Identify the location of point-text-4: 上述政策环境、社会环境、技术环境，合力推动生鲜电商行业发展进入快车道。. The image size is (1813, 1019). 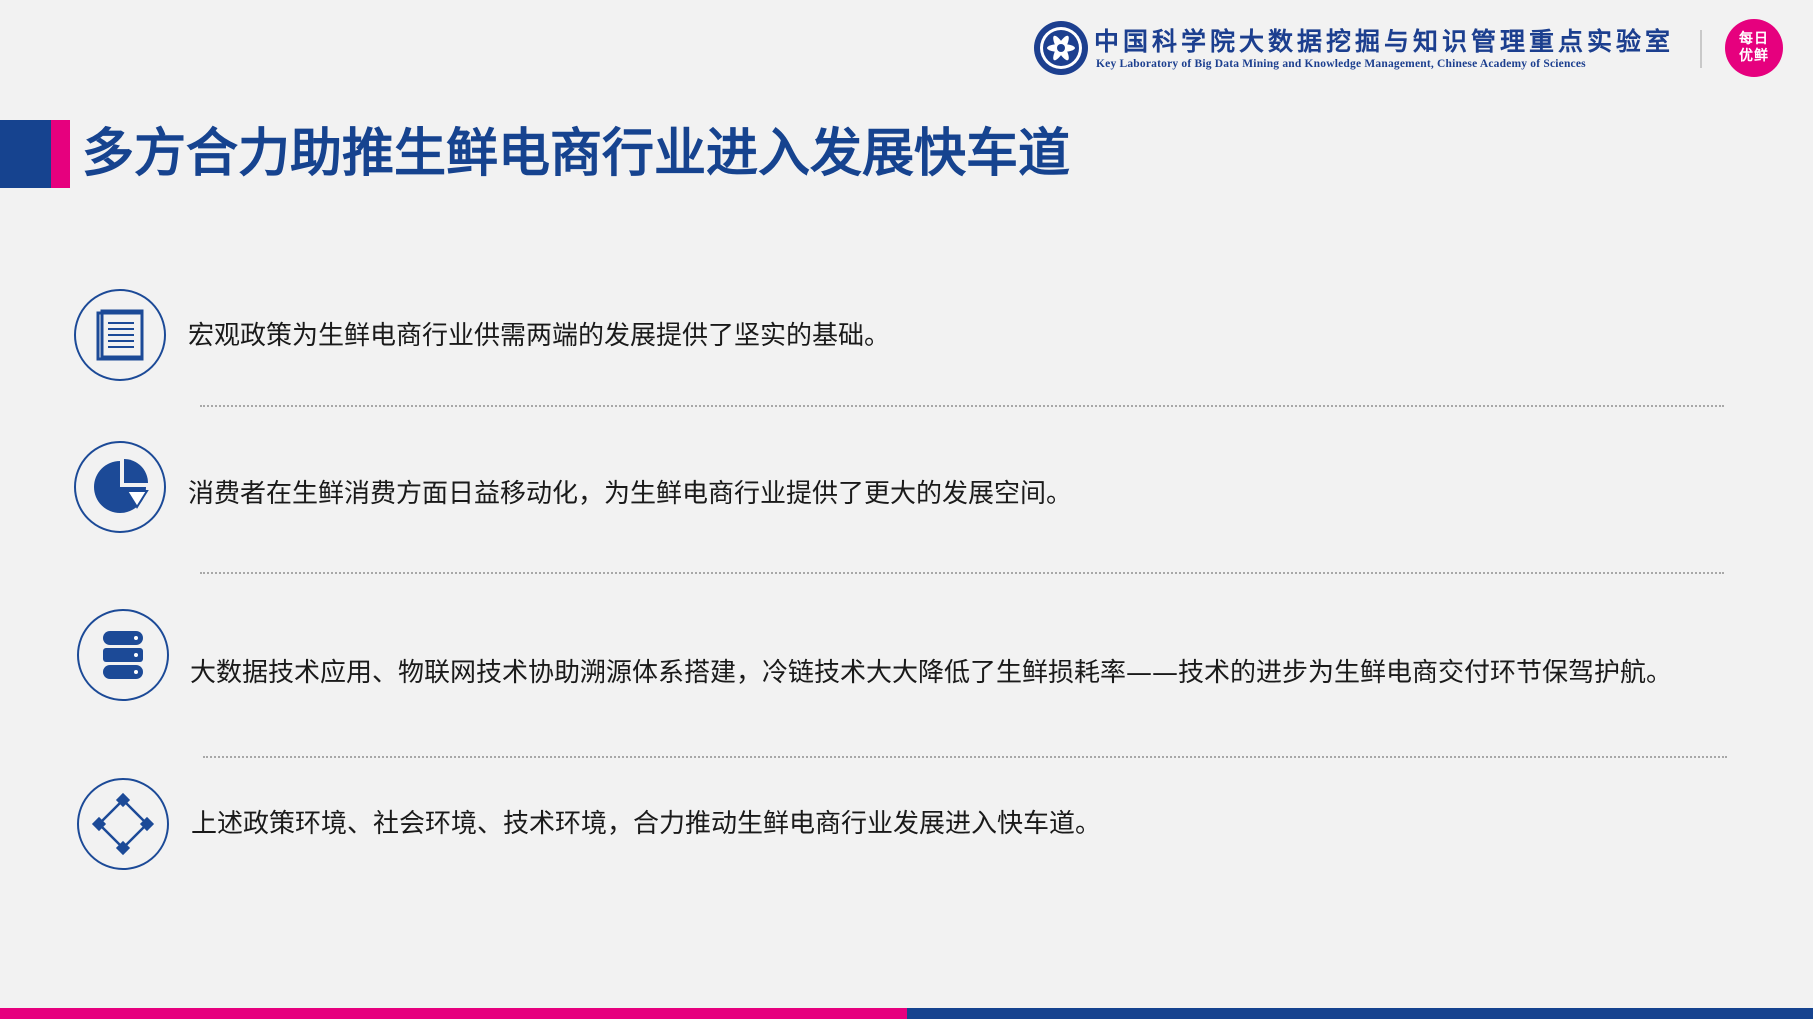
(646, 824).